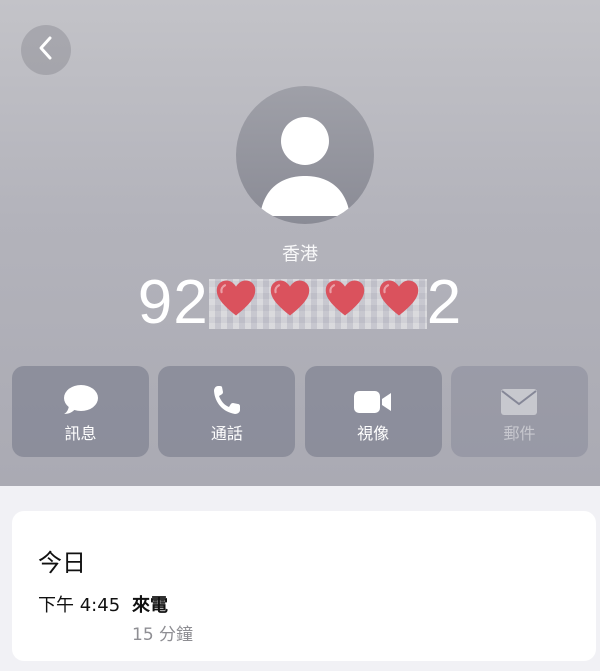  I want to click on phone-number-prefix: 92, so click(173, 302).